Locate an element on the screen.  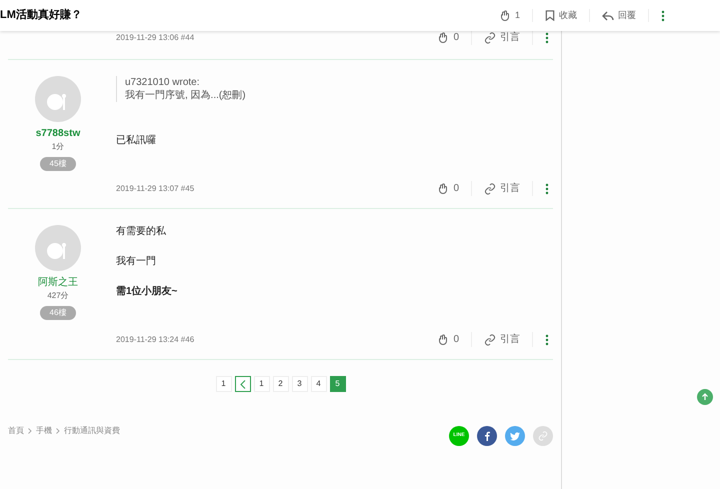
reply-icon is located at coordinates (608, 15).